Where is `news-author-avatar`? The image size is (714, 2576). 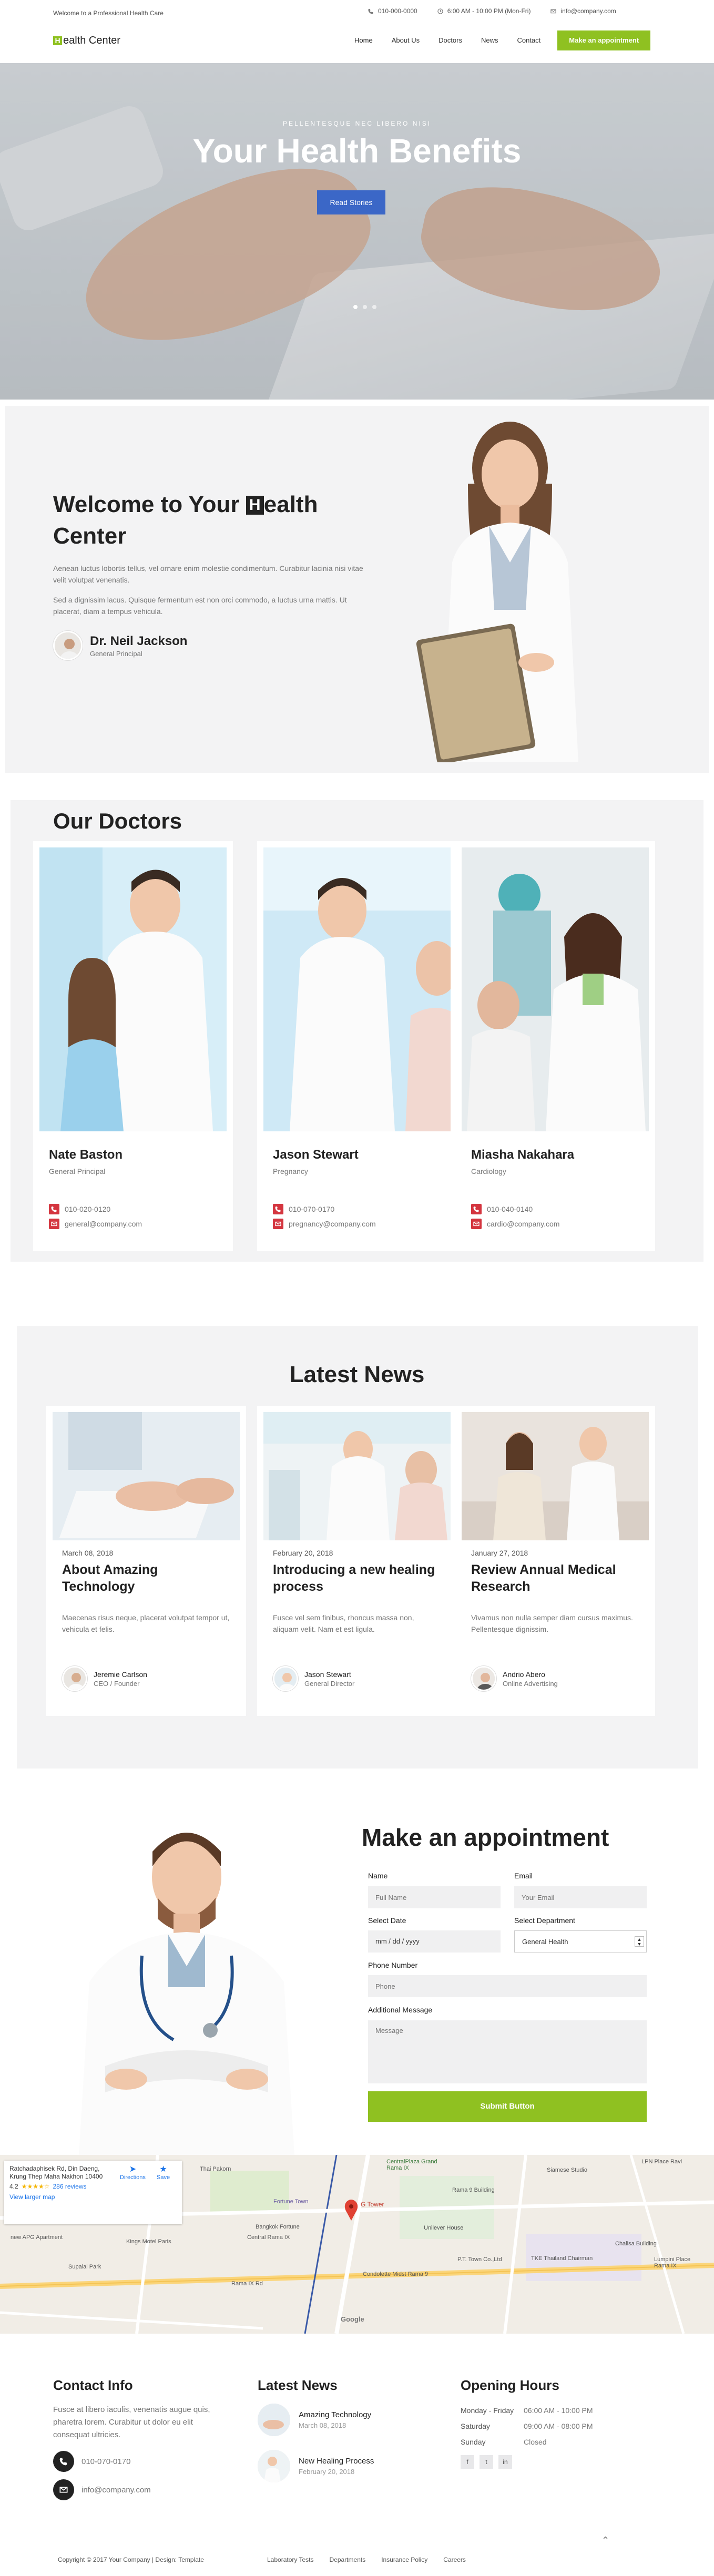
news-author-avatar is located at coordinates (483, 1678).